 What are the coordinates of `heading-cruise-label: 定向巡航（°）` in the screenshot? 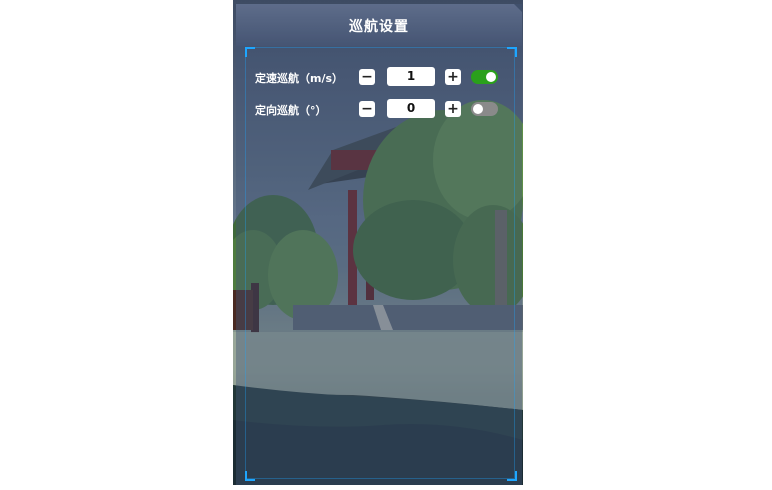 It's located at (291, 110).